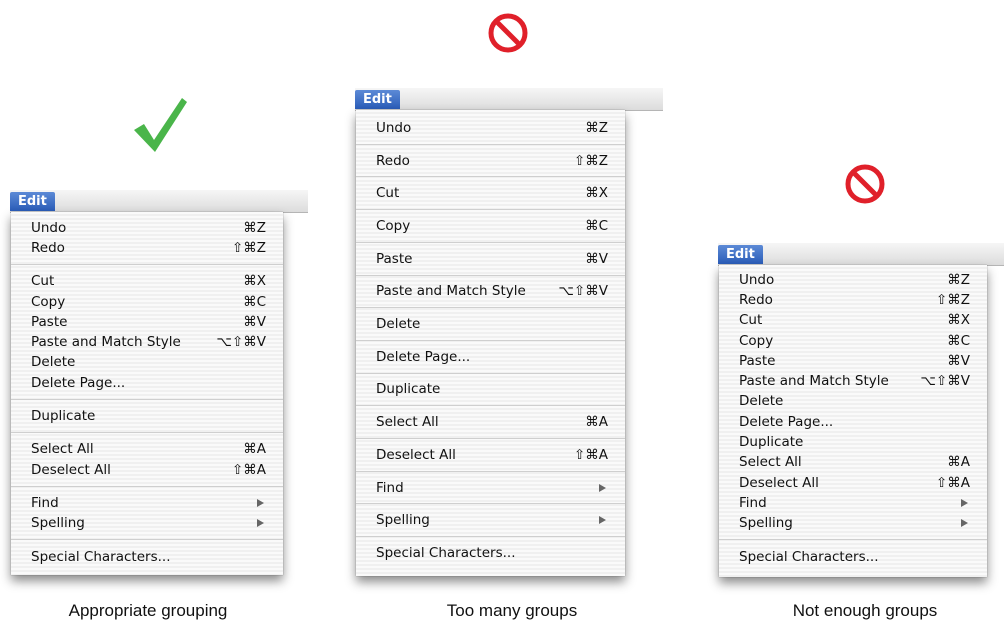 The width and height of the screenshot is (1006, 633). What do you see at coordinates (254, 449) in the screenshot?
I see `keyboard-shortcut: ⌘A` at bounding box center [254, 449].